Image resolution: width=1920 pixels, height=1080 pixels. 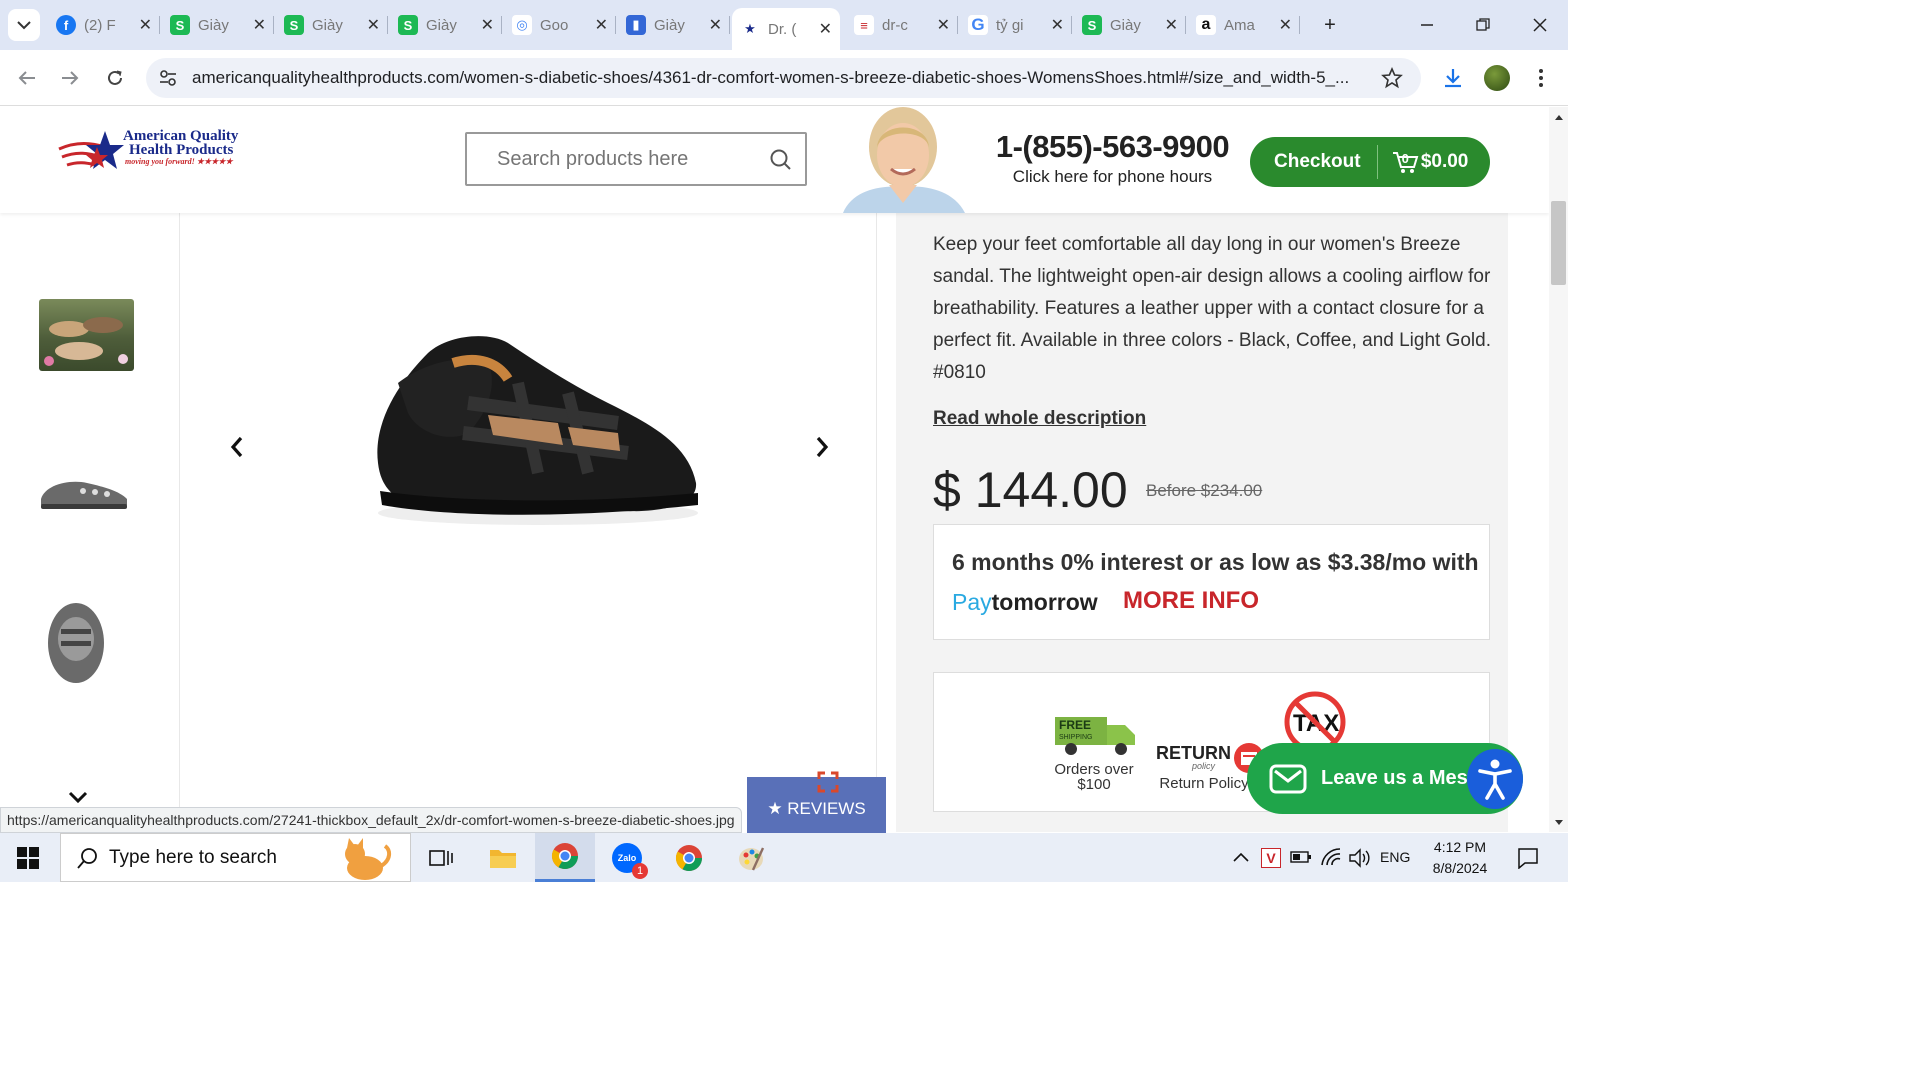 What do you see at coordinates (1075, 737) in the screenshot?
I see `free-shipping-sub: SHIPPING` at bounding box center [1075, 737].